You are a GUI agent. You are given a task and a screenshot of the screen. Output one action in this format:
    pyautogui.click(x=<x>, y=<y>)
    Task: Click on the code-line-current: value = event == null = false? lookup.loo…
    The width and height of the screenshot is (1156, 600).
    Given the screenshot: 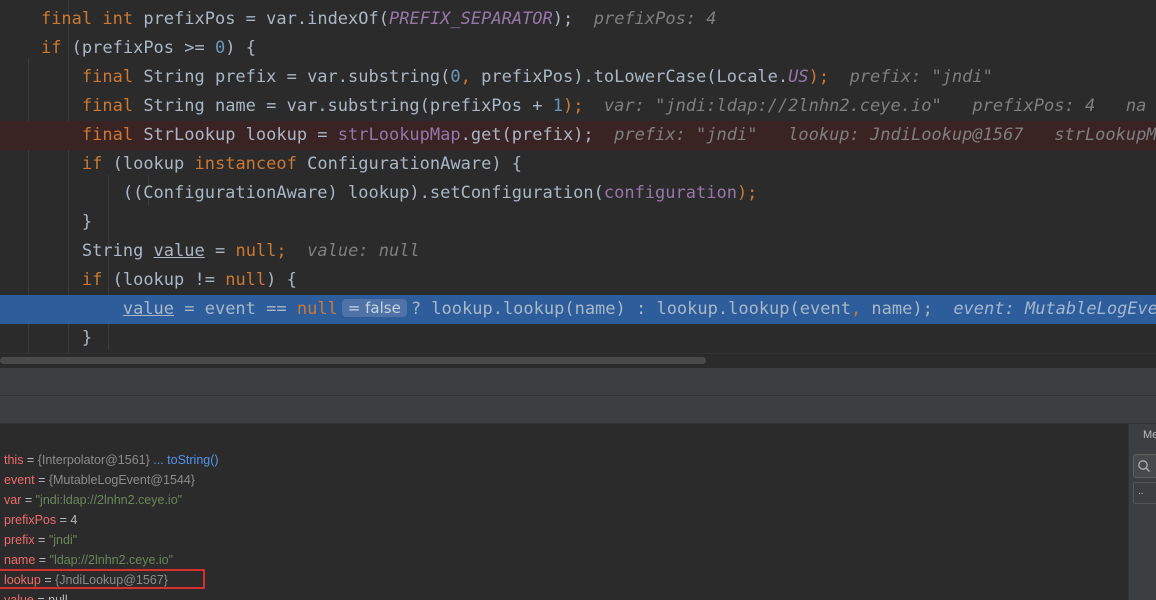 What is the action you would take?
    pyautogui.click(x=578, y=309)
    